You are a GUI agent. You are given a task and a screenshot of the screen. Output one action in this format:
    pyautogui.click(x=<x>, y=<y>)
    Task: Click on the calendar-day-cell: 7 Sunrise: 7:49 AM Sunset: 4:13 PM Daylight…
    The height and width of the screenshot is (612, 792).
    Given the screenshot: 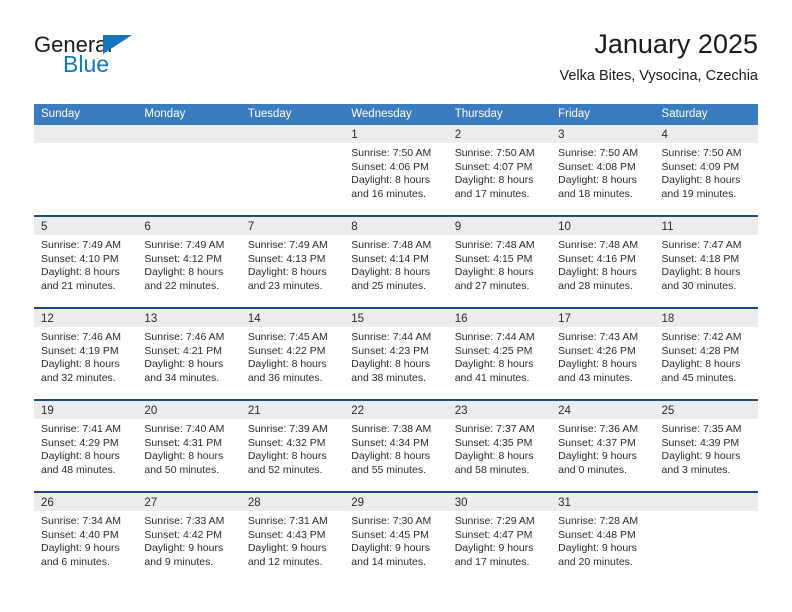 What is the action you would take?
    pyautogui.click(x=292, y=262)
    